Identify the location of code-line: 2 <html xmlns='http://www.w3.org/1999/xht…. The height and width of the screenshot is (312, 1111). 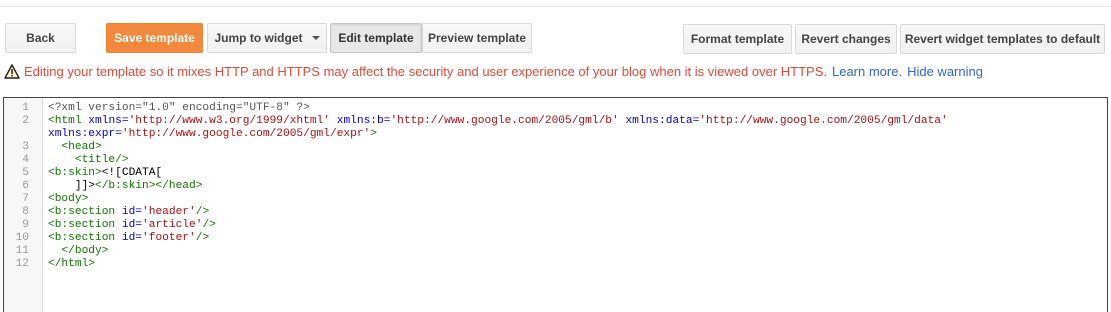
(554, 121).